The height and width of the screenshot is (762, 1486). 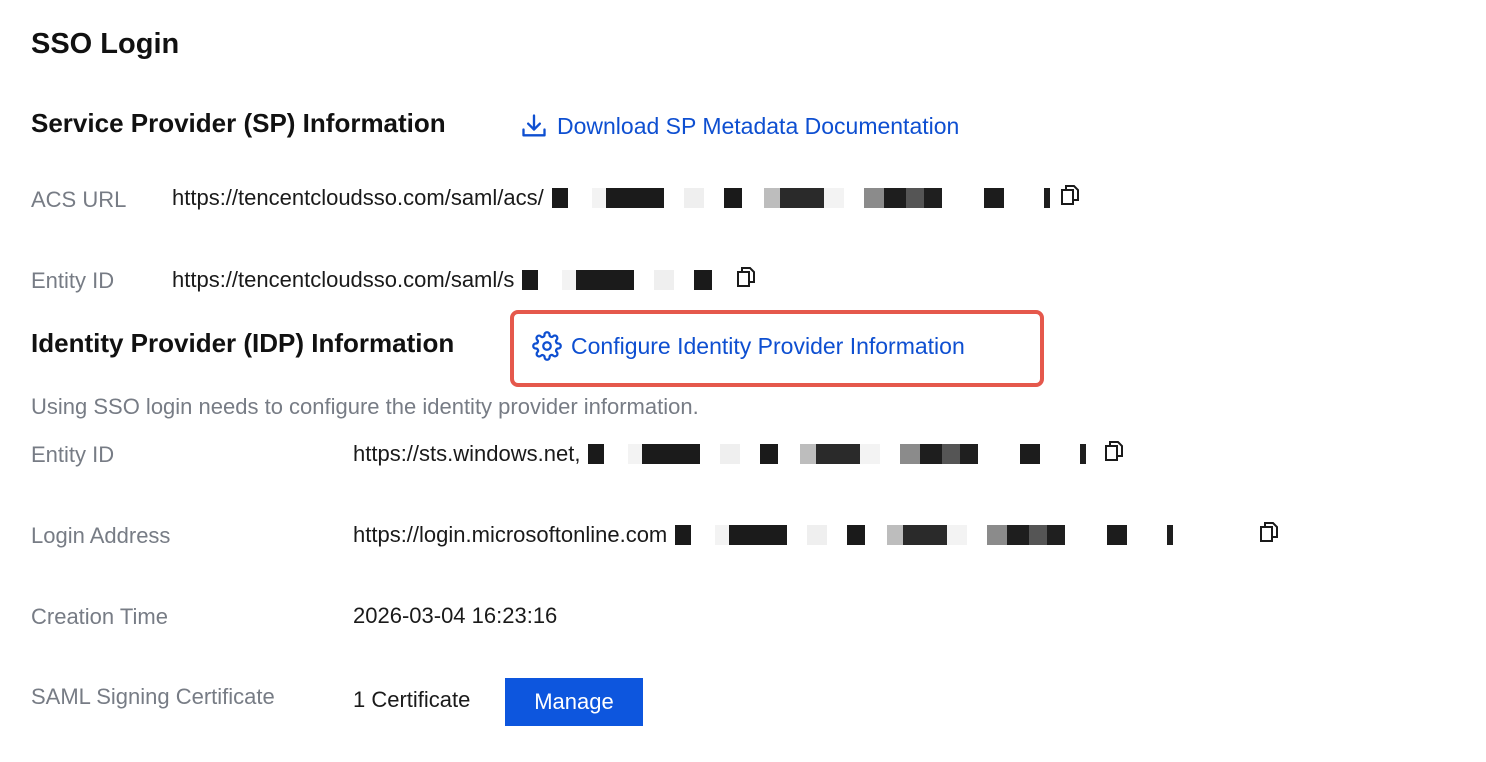 I want to click on login-address-value: https://login.microsoftonline.com, so click(x=816, y=535).